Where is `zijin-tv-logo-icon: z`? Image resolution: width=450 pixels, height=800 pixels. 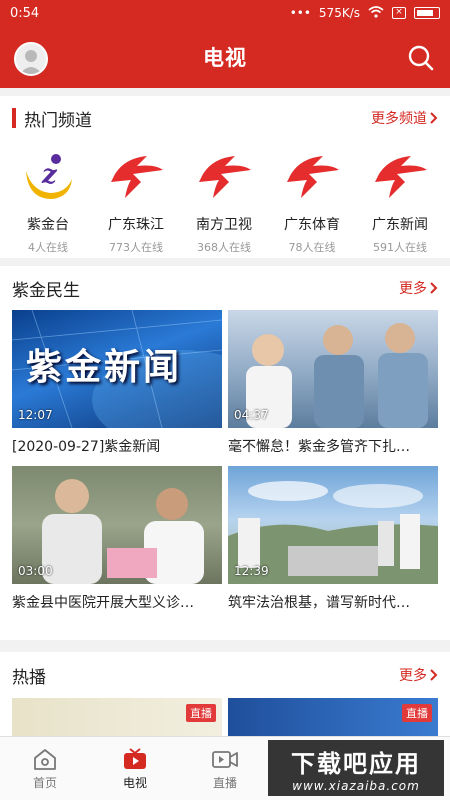 zijin-tv-logo-icon: z is located at coordinates (48, 177).